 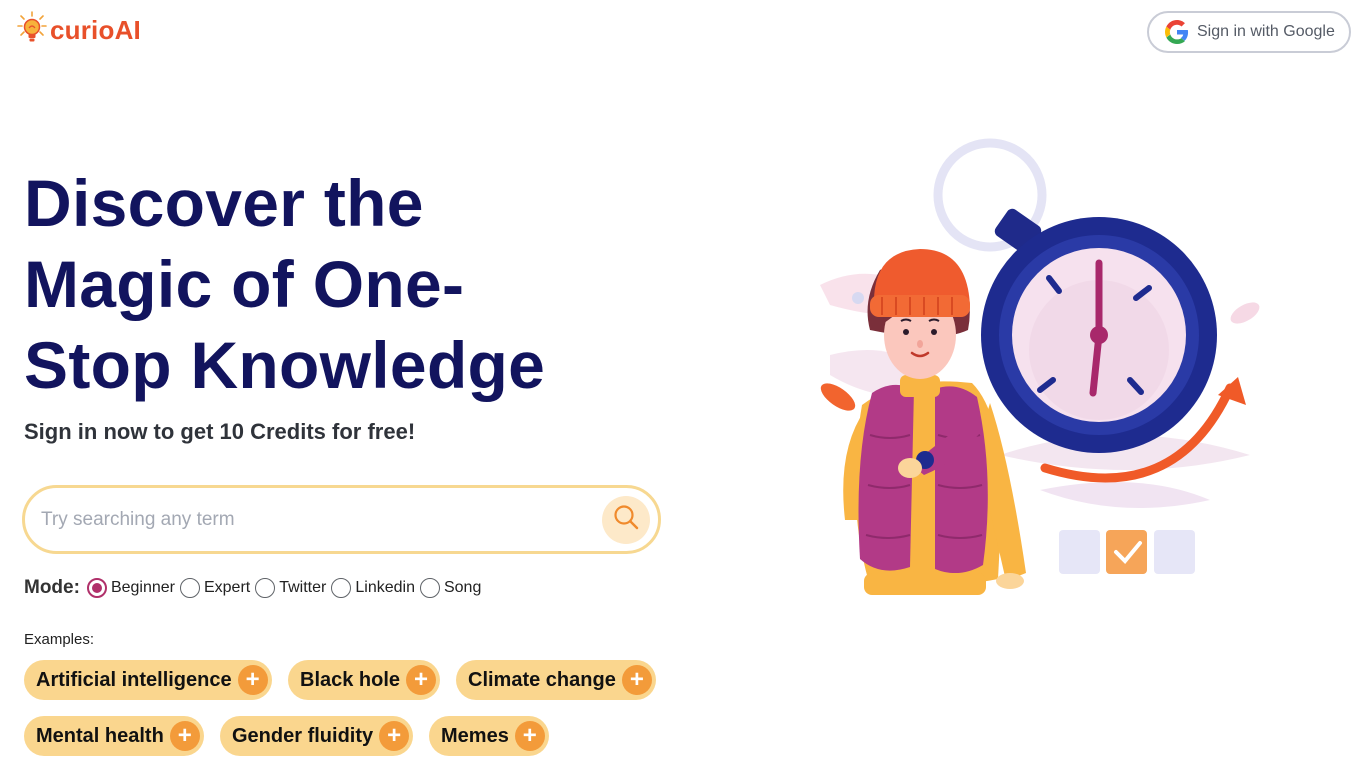 What do you see at coordinates (1266, 31) in the screenshot?
I see `google-signin-label: Sign in with Google` at bounding box center [1266, 31].